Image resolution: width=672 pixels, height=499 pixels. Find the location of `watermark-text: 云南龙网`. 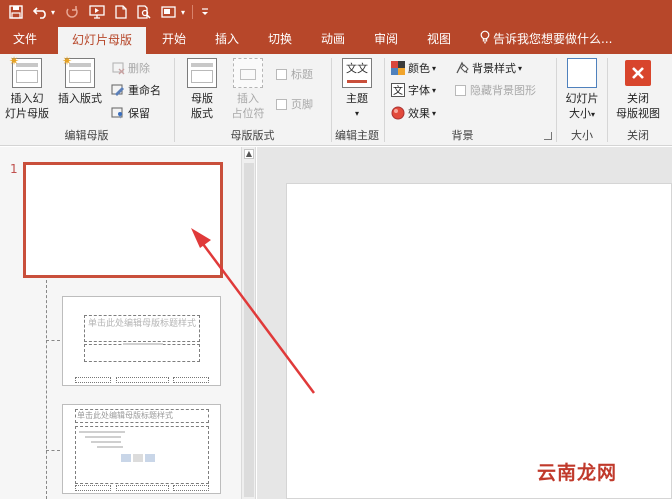

watermark-text: 云南龙网 is located at coordinates (577, 473).